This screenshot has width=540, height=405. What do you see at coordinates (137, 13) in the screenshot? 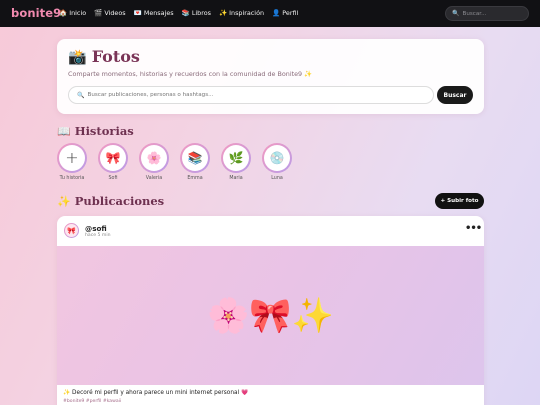
I see `love-letter-icon: 💌` at bounding box center [137, 13].